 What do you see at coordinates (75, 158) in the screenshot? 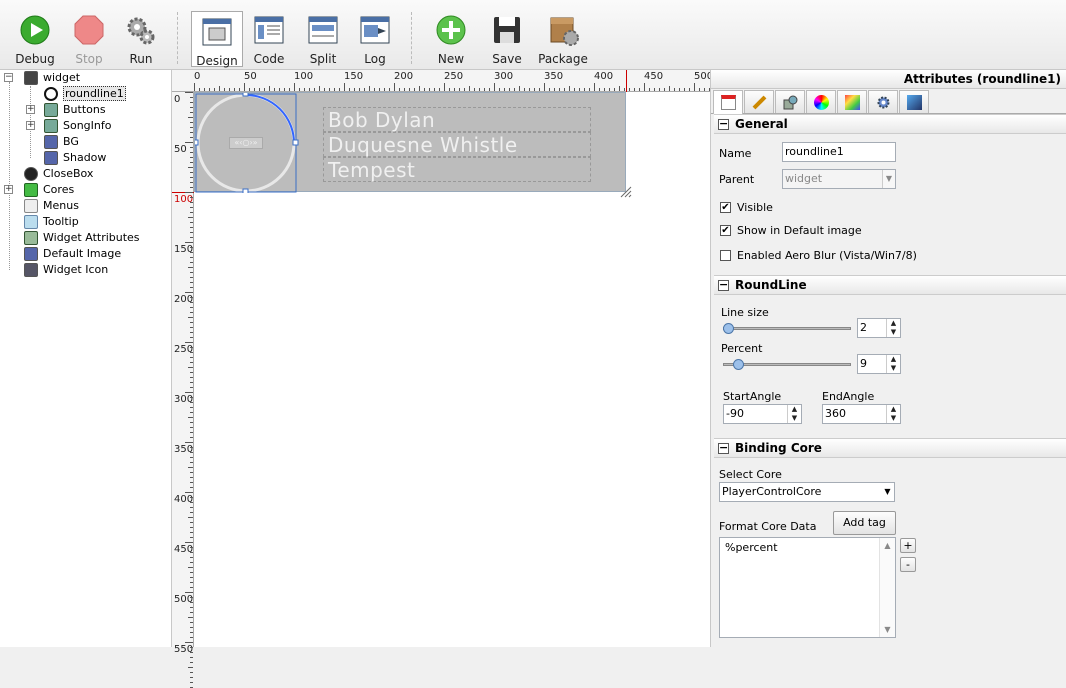
I see `tree-item-shadow: Shadow` at bounding box center [75, 158].